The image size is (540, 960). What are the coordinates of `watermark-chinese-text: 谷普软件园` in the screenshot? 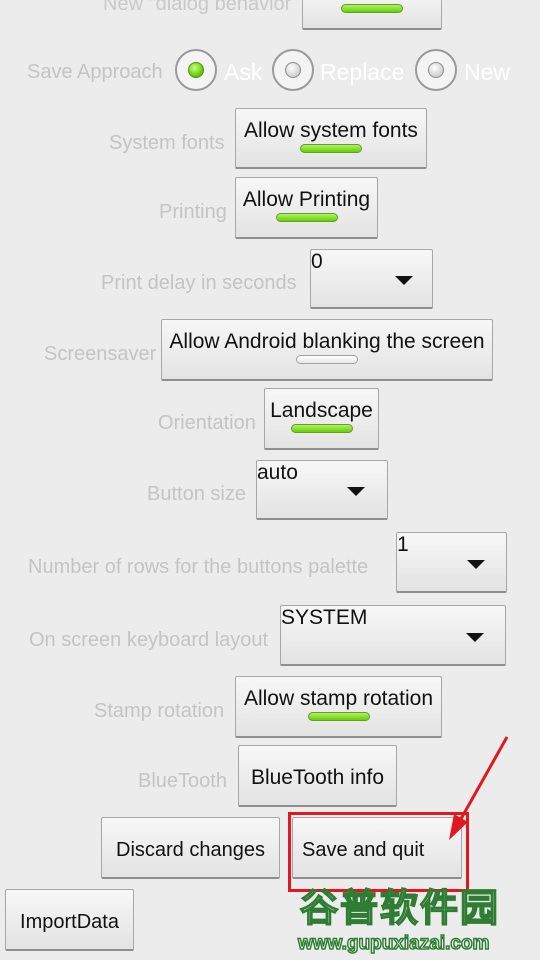 It's located at (400, 909).